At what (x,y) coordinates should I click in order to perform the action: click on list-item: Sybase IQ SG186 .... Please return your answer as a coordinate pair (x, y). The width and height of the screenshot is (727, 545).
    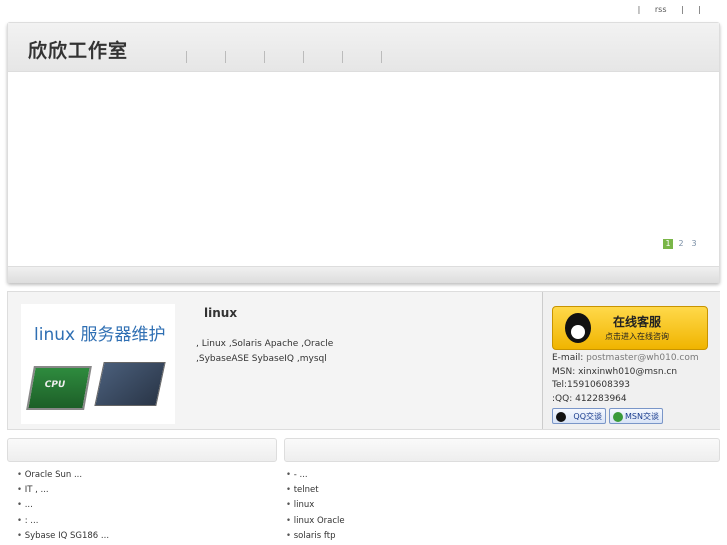
    Looking at the image, I should click on (63, 536).